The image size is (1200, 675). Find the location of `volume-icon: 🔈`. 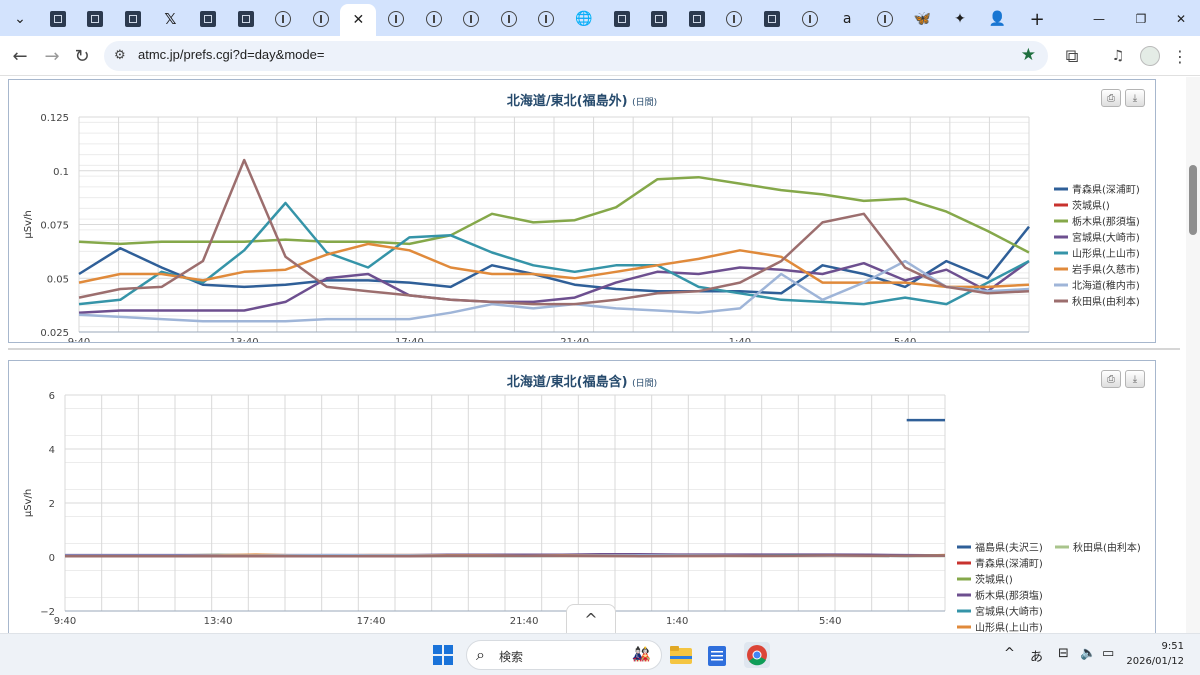

volume-icon: 🔈 is located at coordinates (1088, 653).